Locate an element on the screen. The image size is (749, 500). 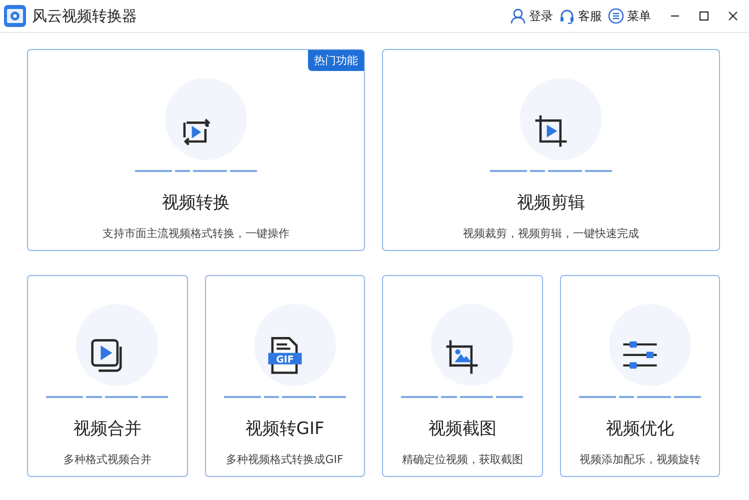
user-icon is located at coordinates (518, 16).